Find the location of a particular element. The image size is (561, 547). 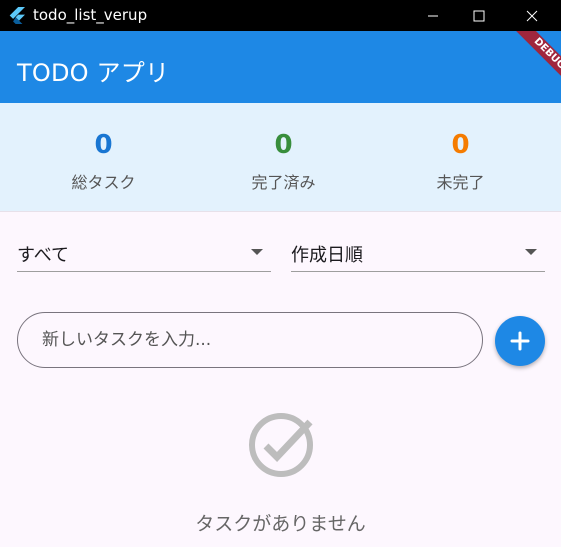

maximize-button is located at coordinates (479, 15).